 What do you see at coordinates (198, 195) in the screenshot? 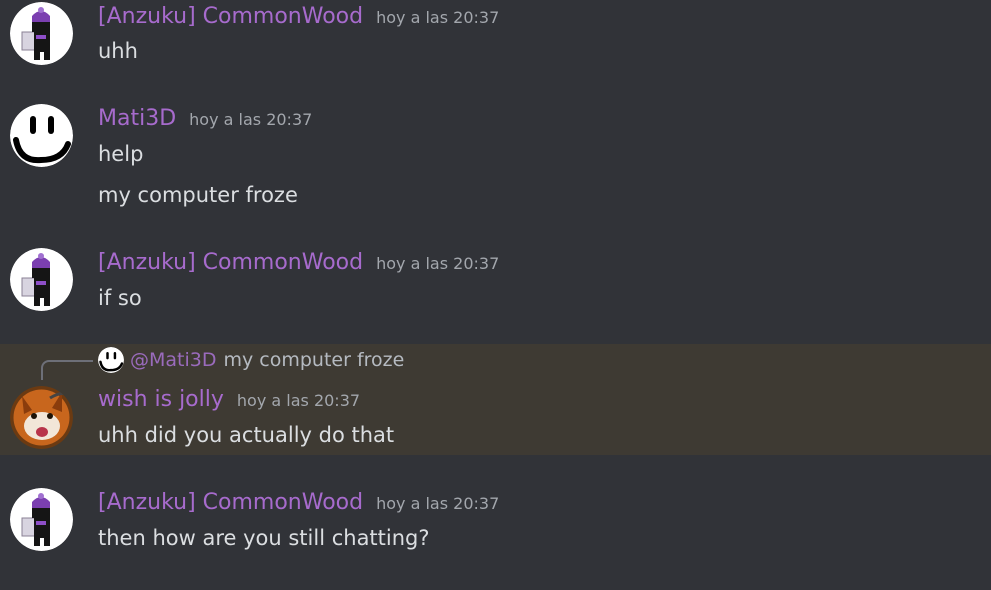
I see `message-text: my computer froze` at bounding box center [198, 195].